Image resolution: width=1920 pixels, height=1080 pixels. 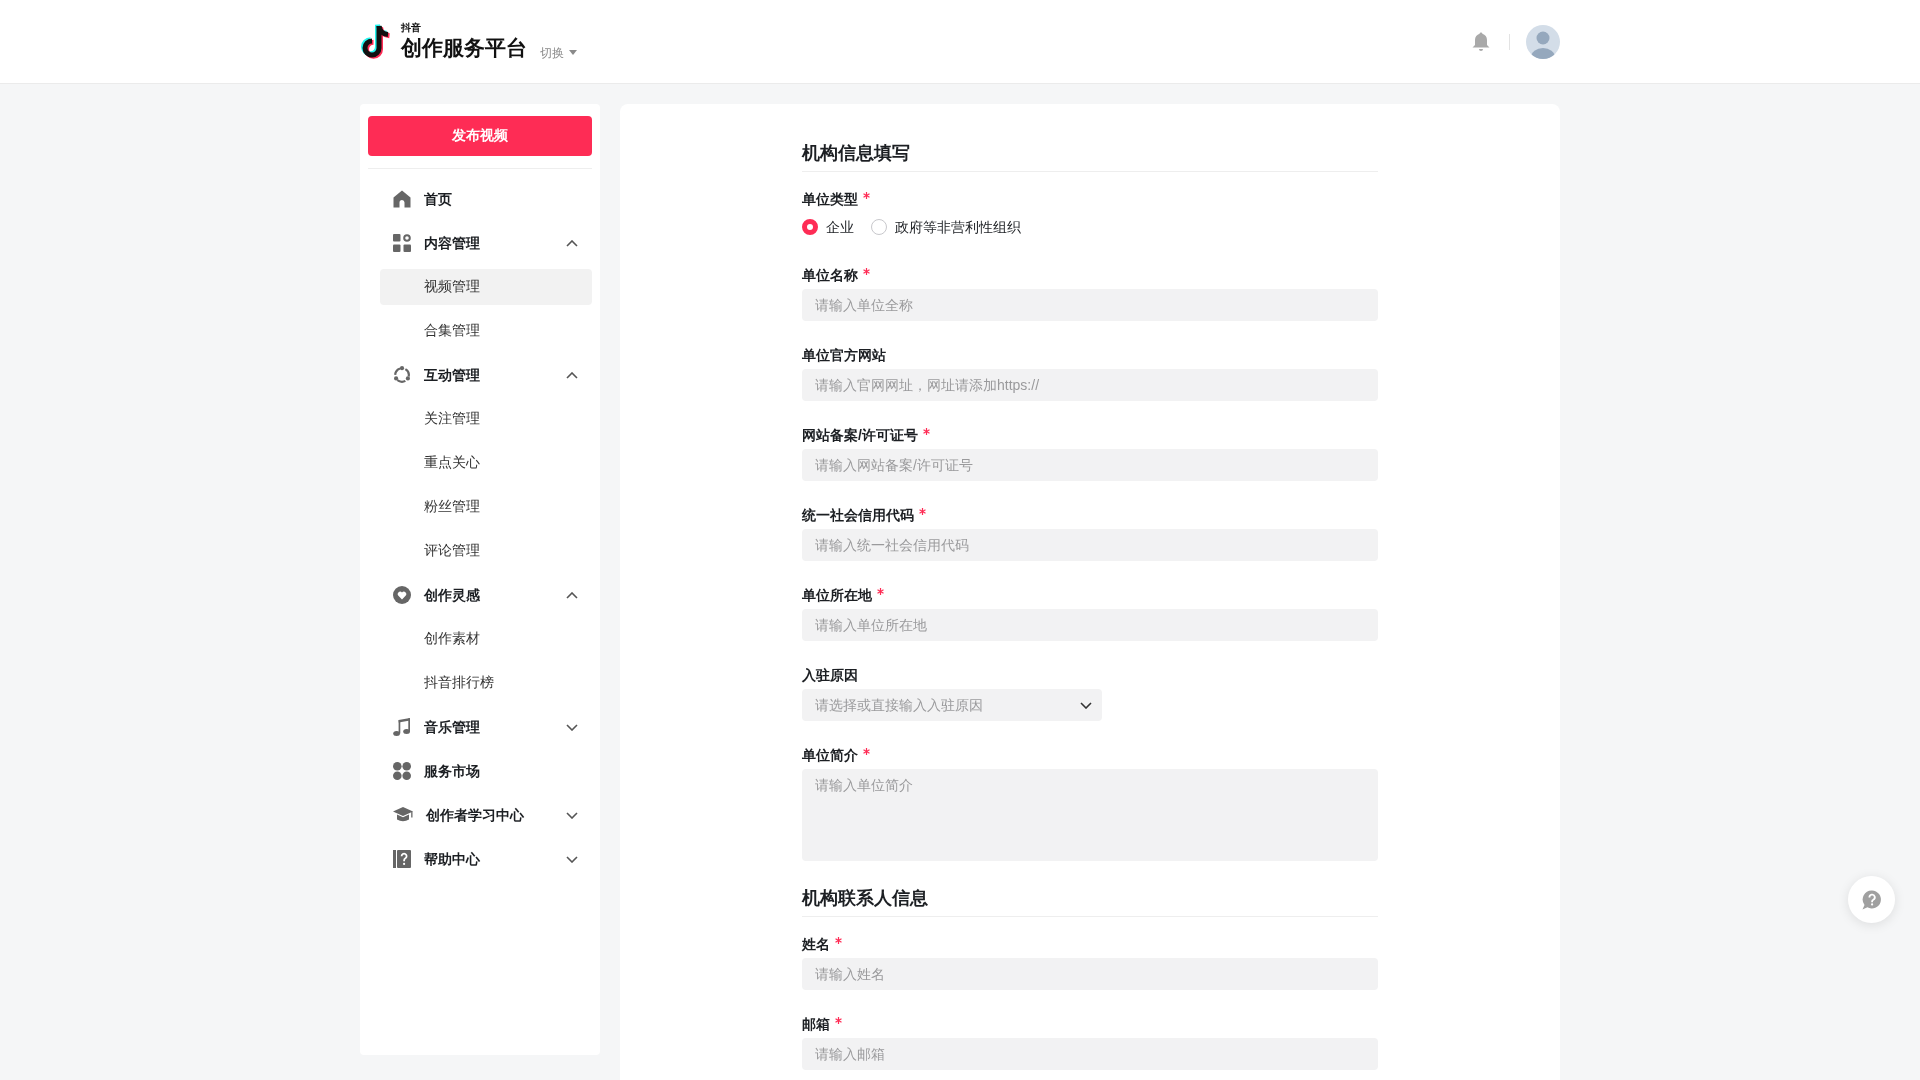 I want to click on field-label: 单位名称, so click(x=830, y=275).